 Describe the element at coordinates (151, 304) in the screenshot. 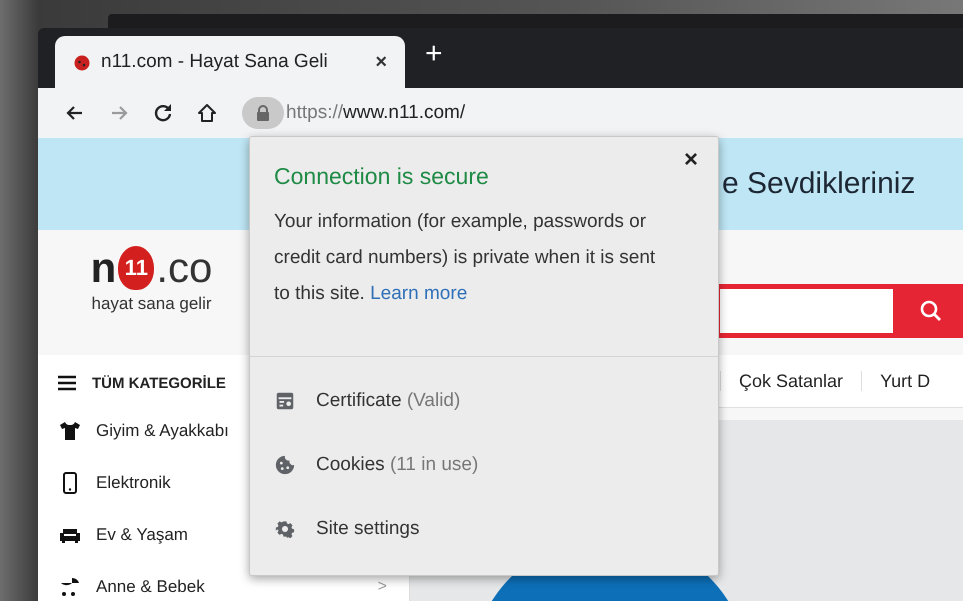

I see `logo-tagline: hayat sana gelir` at that location.